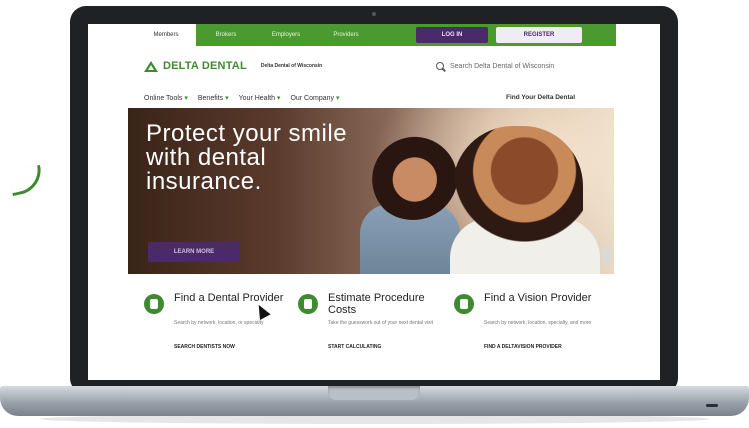 This screenshot has width=749, height=428. What do you see at coordinates (539, 35) in the screenshot?
I see `register-button: REGISTER` at bounding box center [539, 35].